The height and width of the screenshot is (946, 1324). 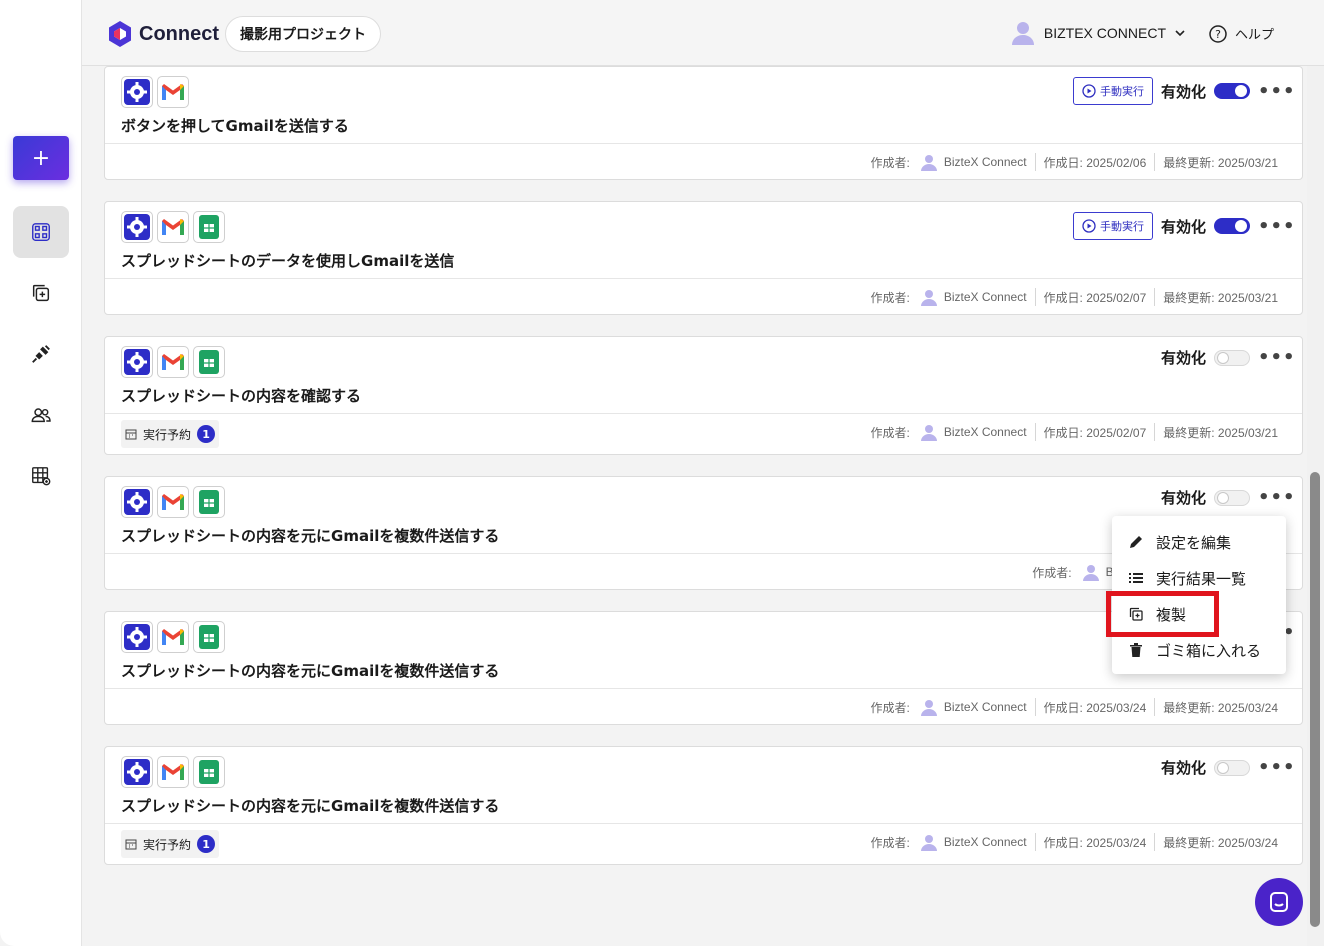 I want to click on sidebar-item-templates, so click(x=41, y=293).